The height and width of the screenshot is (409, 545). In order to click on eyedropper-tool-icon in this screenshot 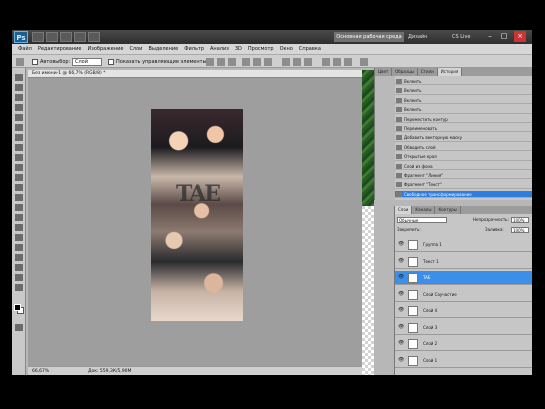, I will do `click(19, 127)`.